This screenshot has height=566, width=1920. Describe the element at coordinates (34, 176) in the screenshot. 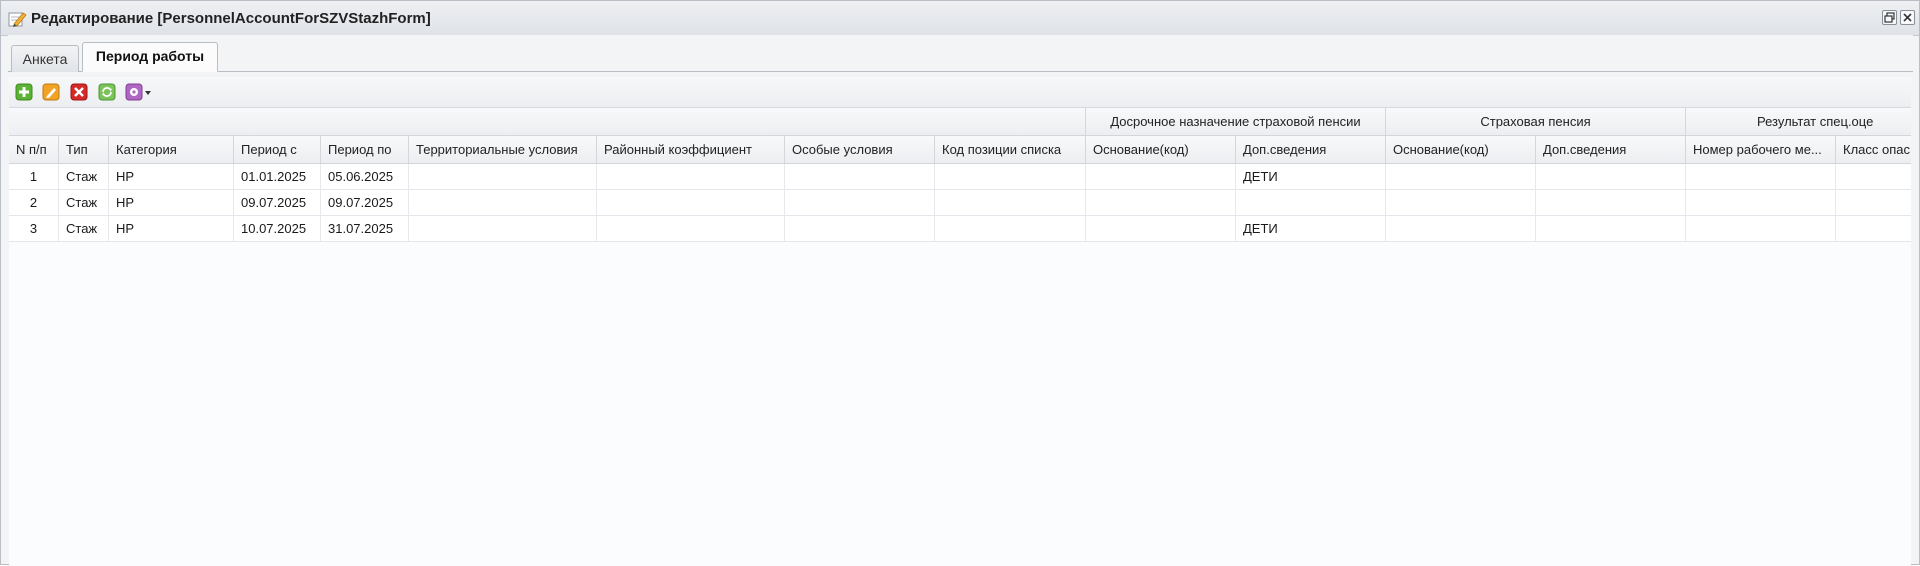

I see `cell-number: 1` at that location.